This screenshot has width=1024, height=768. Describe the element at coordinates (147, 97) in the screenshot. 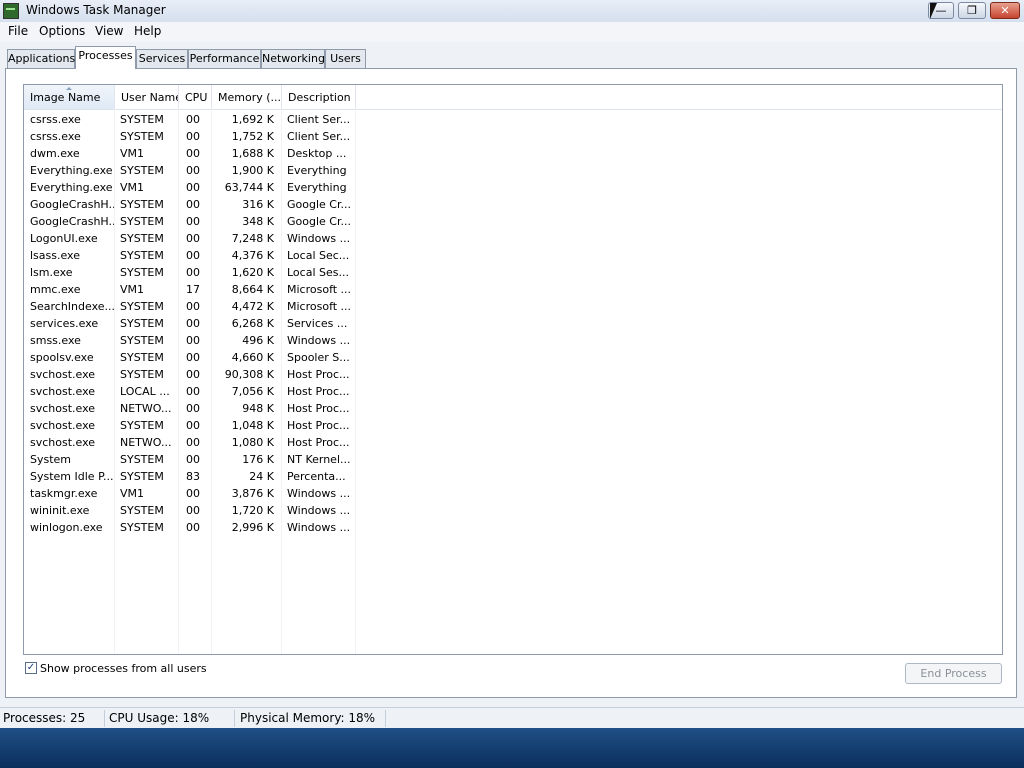

I see `column-header-user-name: User Name` at that location.